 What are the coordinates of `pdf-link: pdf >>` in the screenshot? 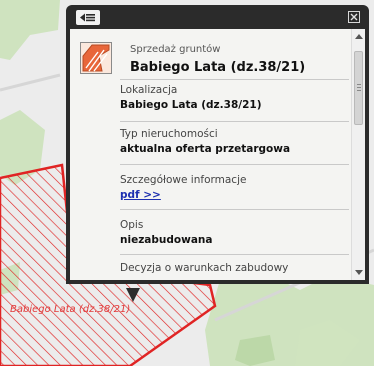 It's located at (234, 195).